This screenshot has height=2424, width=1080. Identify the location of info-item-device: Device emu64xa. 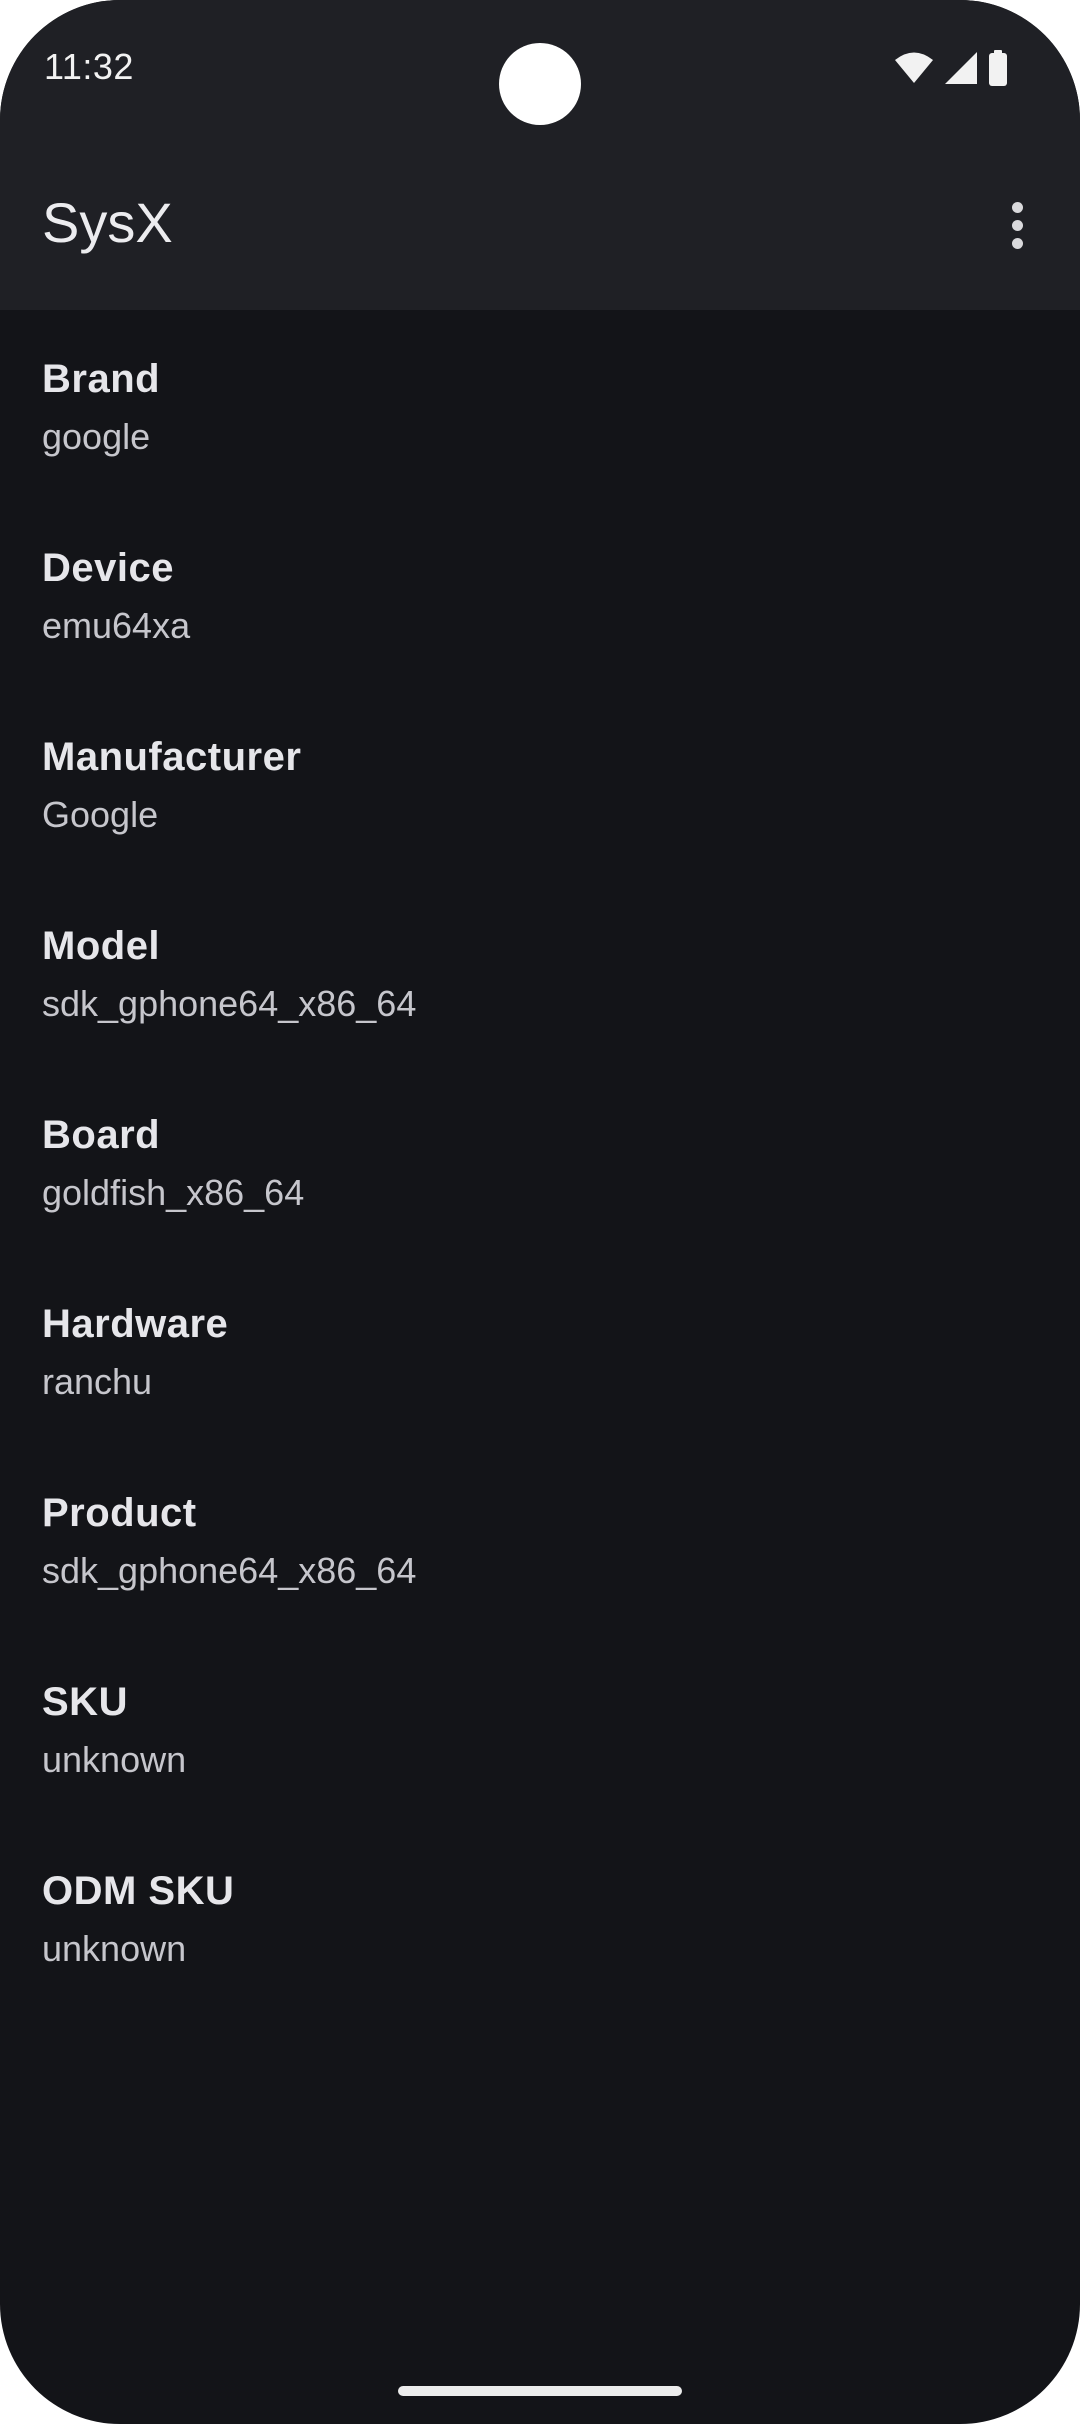
(540, 593).